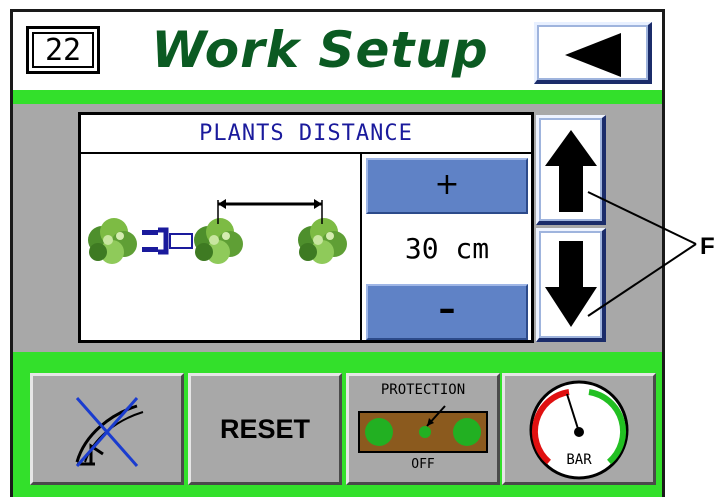 The image size is (725, 497). I want to click on protection-state: OFF, so click(423, 464).